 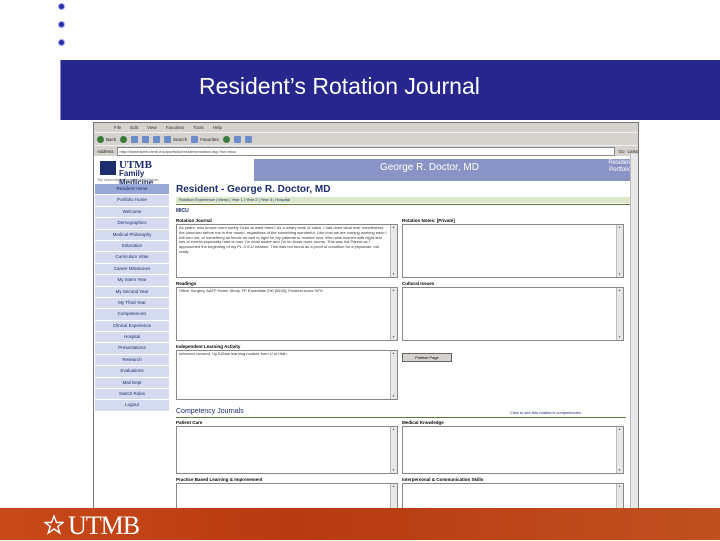 What do you see at coordinates (54, 525) in the screenshot?
I see `utmb-star-icon` at bounding box center [54, 525].